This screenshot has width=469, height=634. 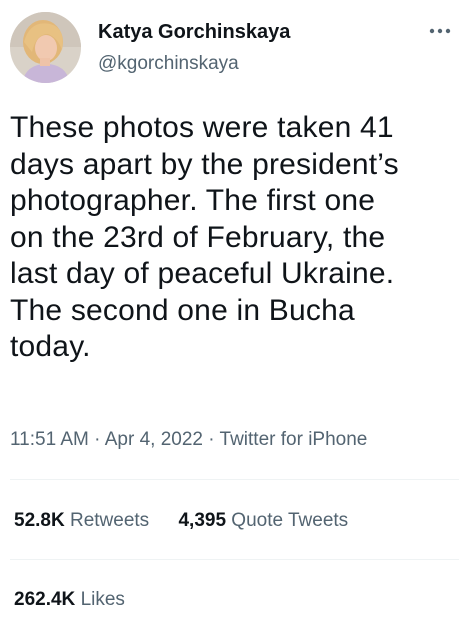 I want to click on likes-stat: 262.4K Likes, so click(x=69, y=599).